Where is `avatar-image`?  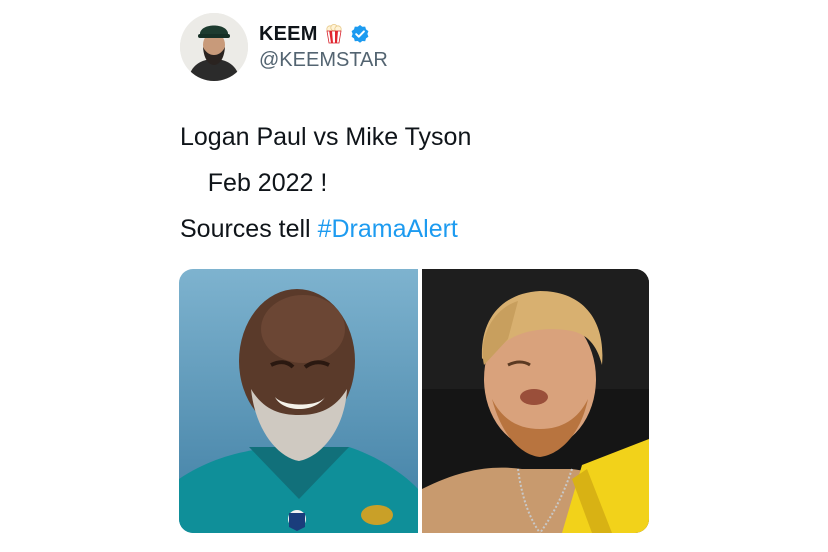 avatar-image is located at coordinates (214, 47).